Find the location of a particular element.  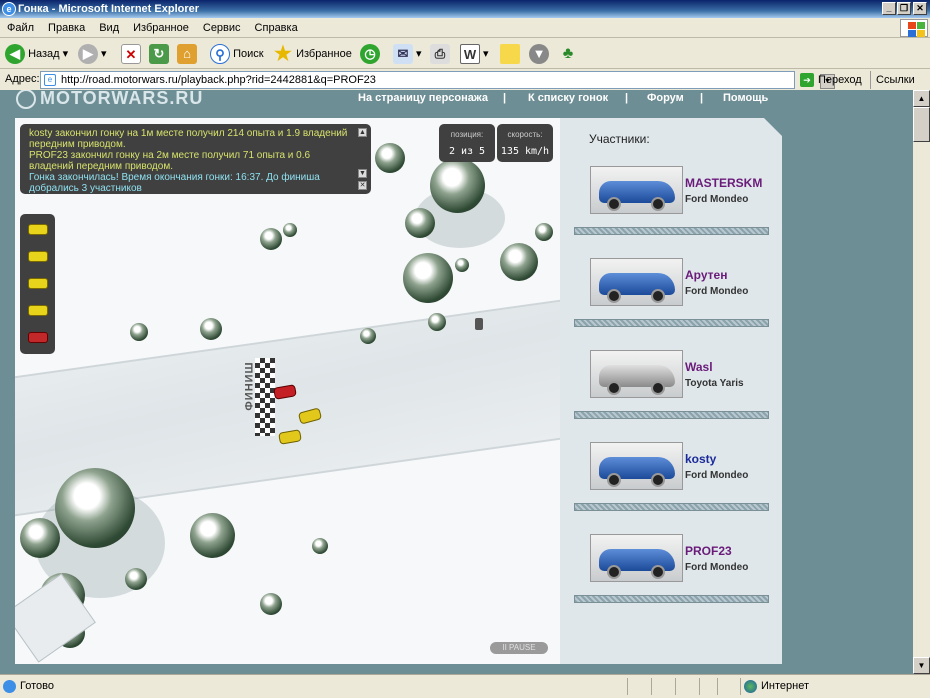

ie-logo-icon: e is located at coordinates (9, 9).